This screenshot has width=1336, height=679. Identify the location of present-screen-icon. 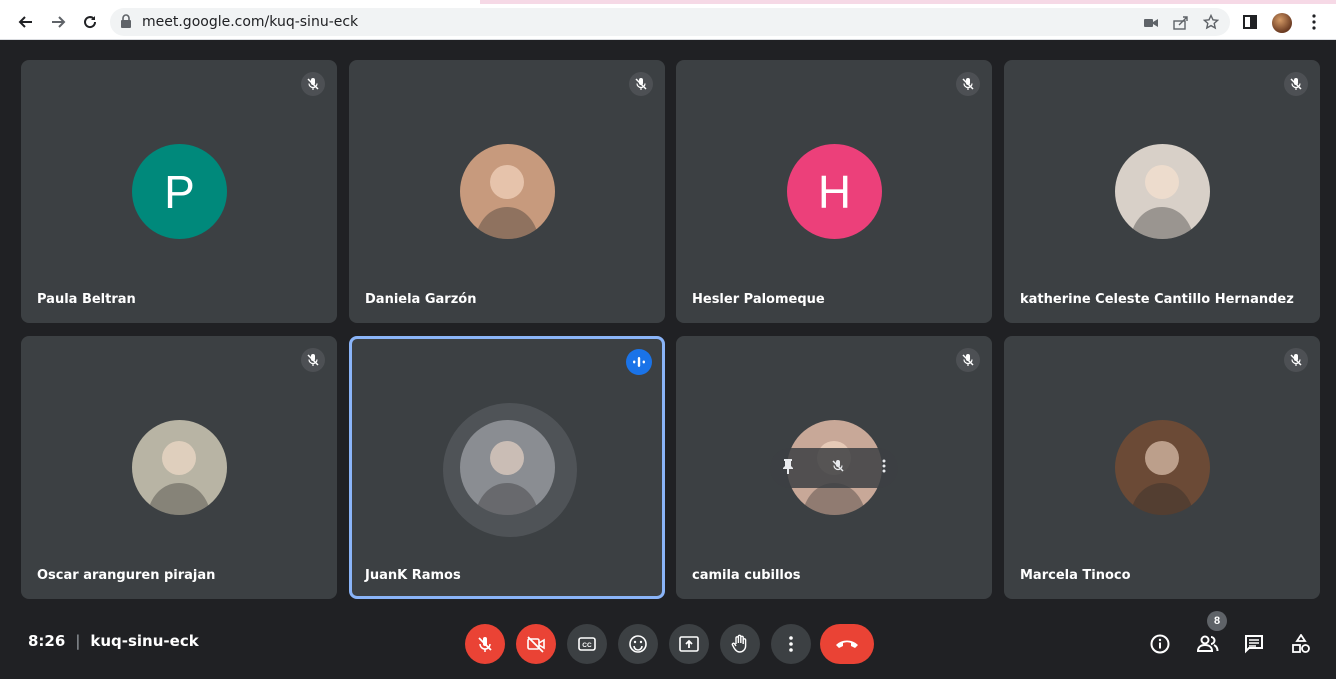
(689, 644).